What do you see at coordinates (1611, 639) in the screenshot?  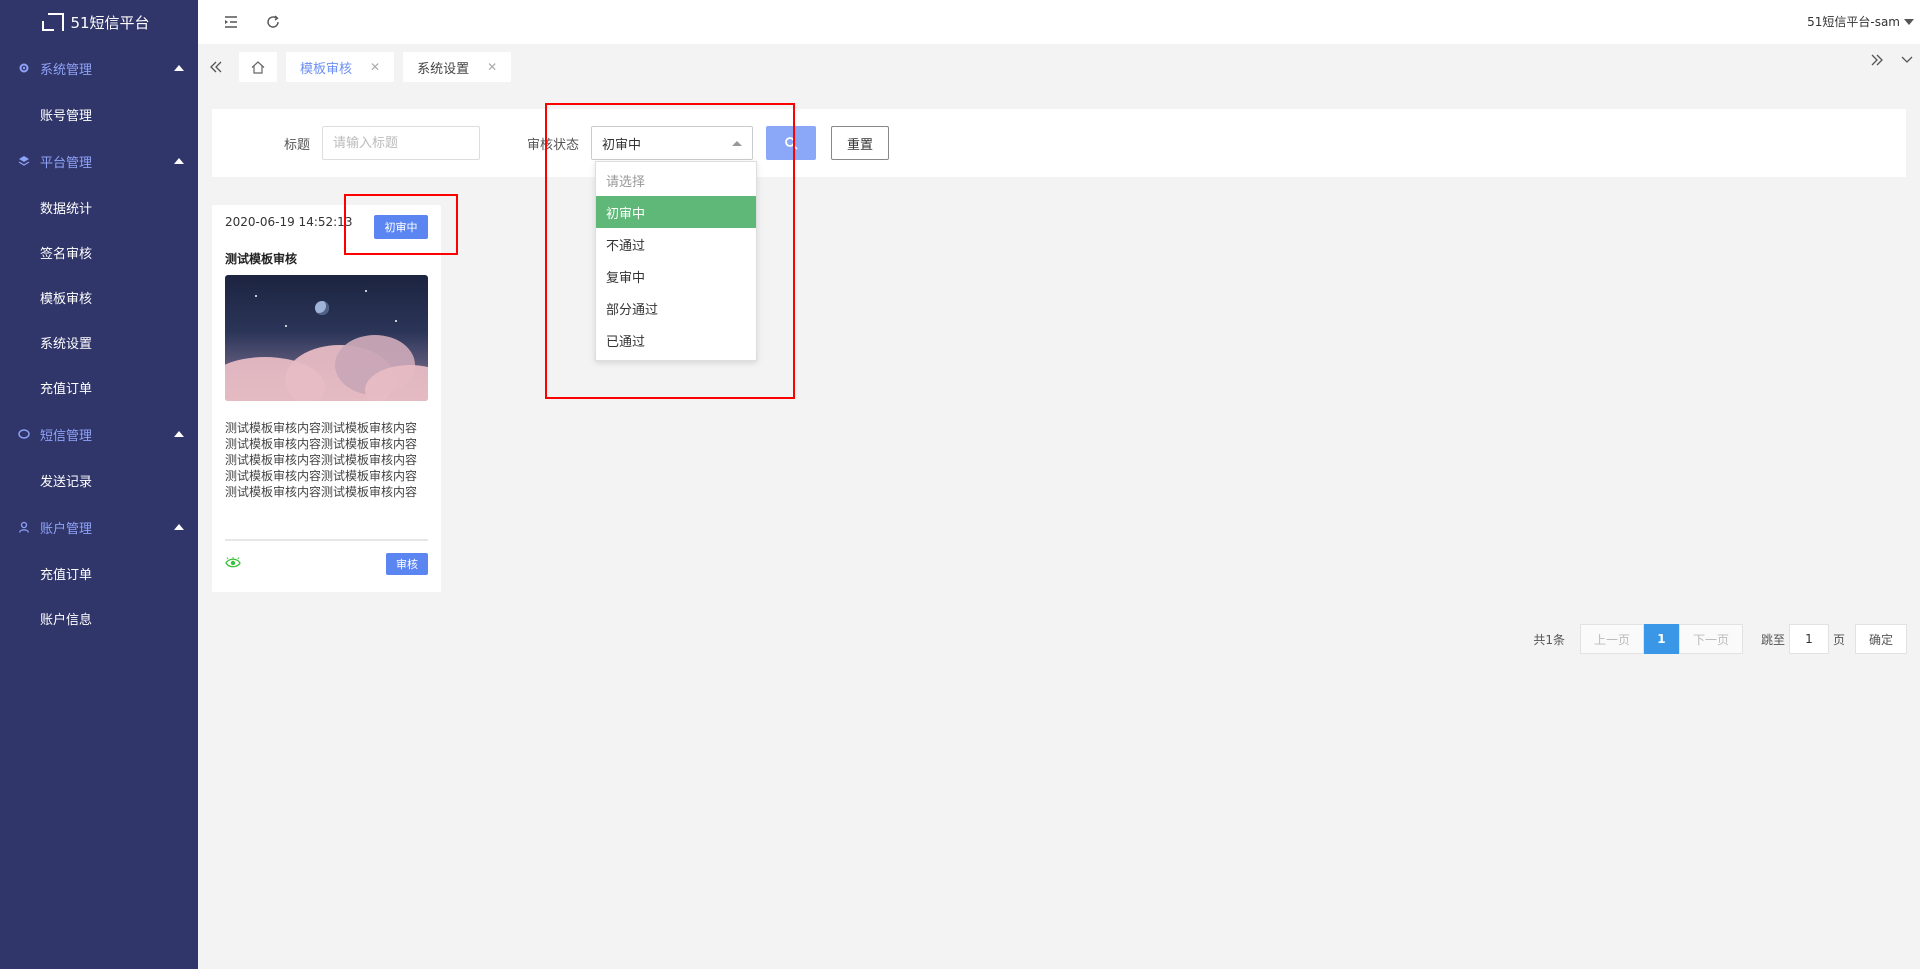 I see `prev-page-button: 上一页` at bounding box center [1611, 639].